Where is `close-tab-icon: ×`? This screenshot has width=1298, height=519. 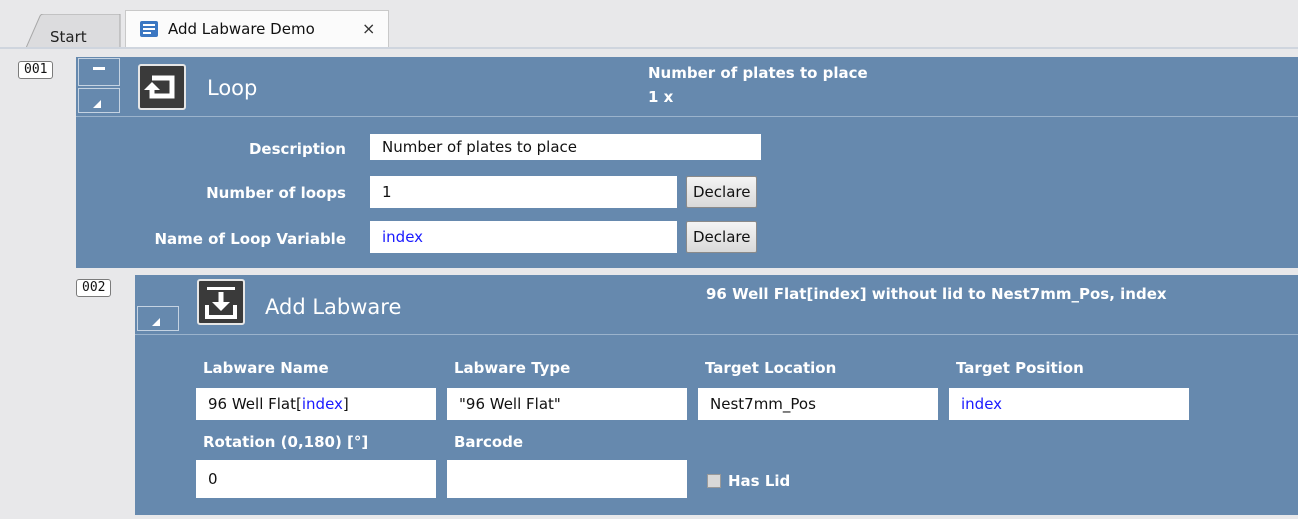
close-tab-icon: × is located at coordinates (368, 28).